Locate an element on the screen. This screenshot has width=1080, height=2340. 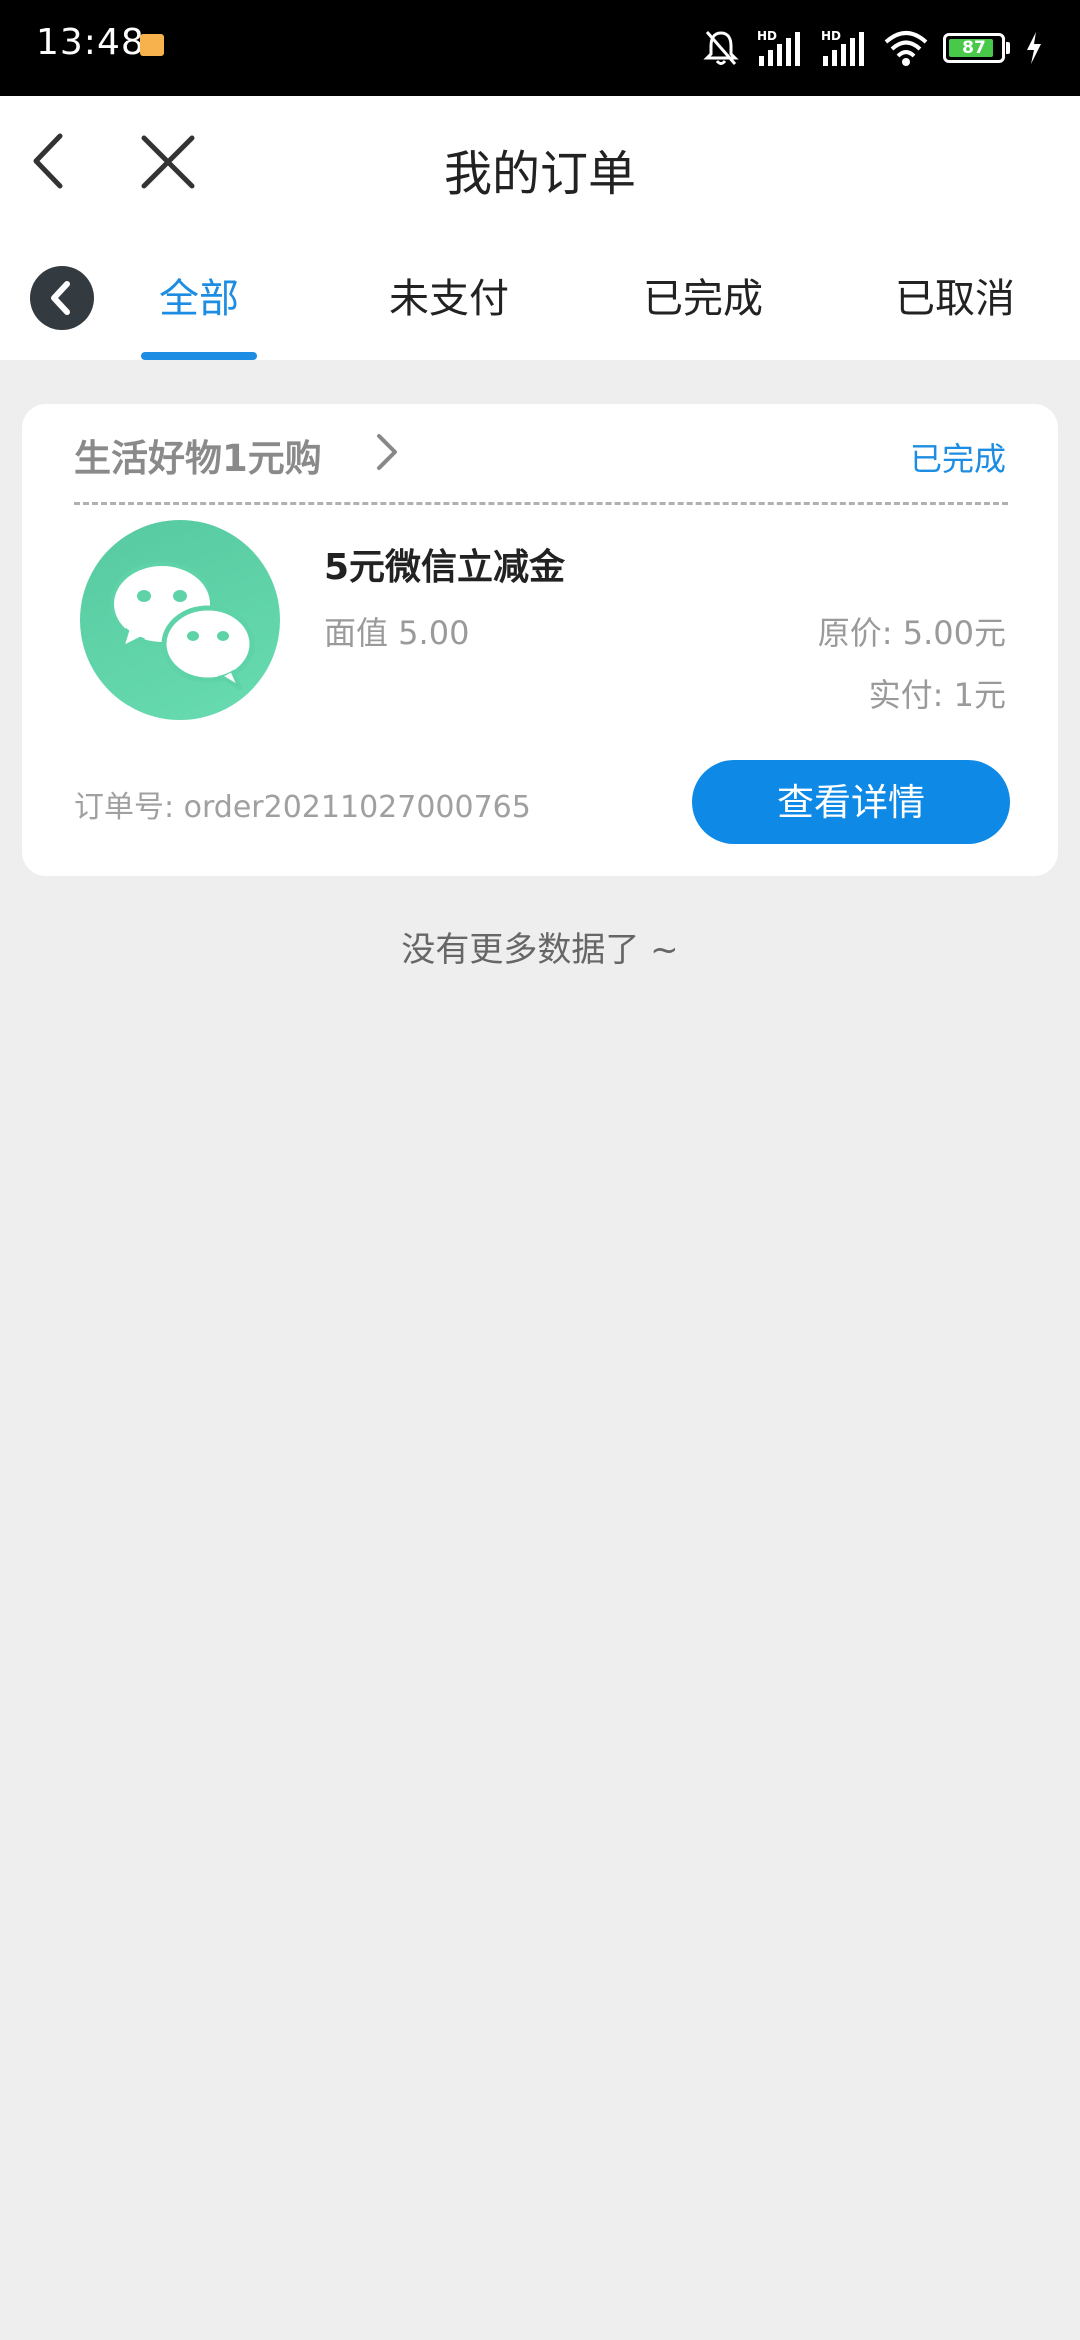
signal-hd-2-icon: HD is located at coordinates (842, 47).